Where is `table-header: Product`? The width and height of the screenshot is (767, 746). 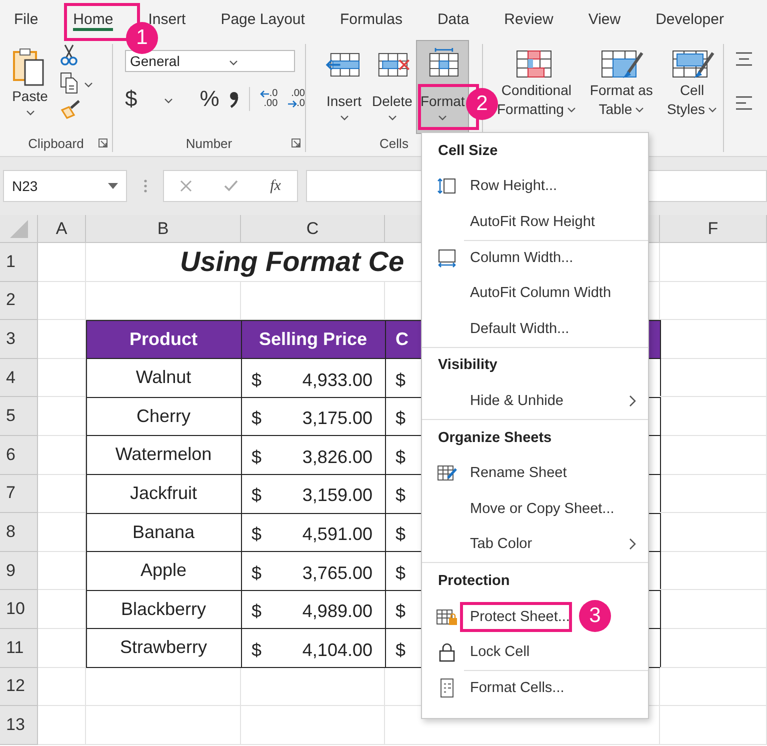
table-header: Product is located at coordinates (164, 340).